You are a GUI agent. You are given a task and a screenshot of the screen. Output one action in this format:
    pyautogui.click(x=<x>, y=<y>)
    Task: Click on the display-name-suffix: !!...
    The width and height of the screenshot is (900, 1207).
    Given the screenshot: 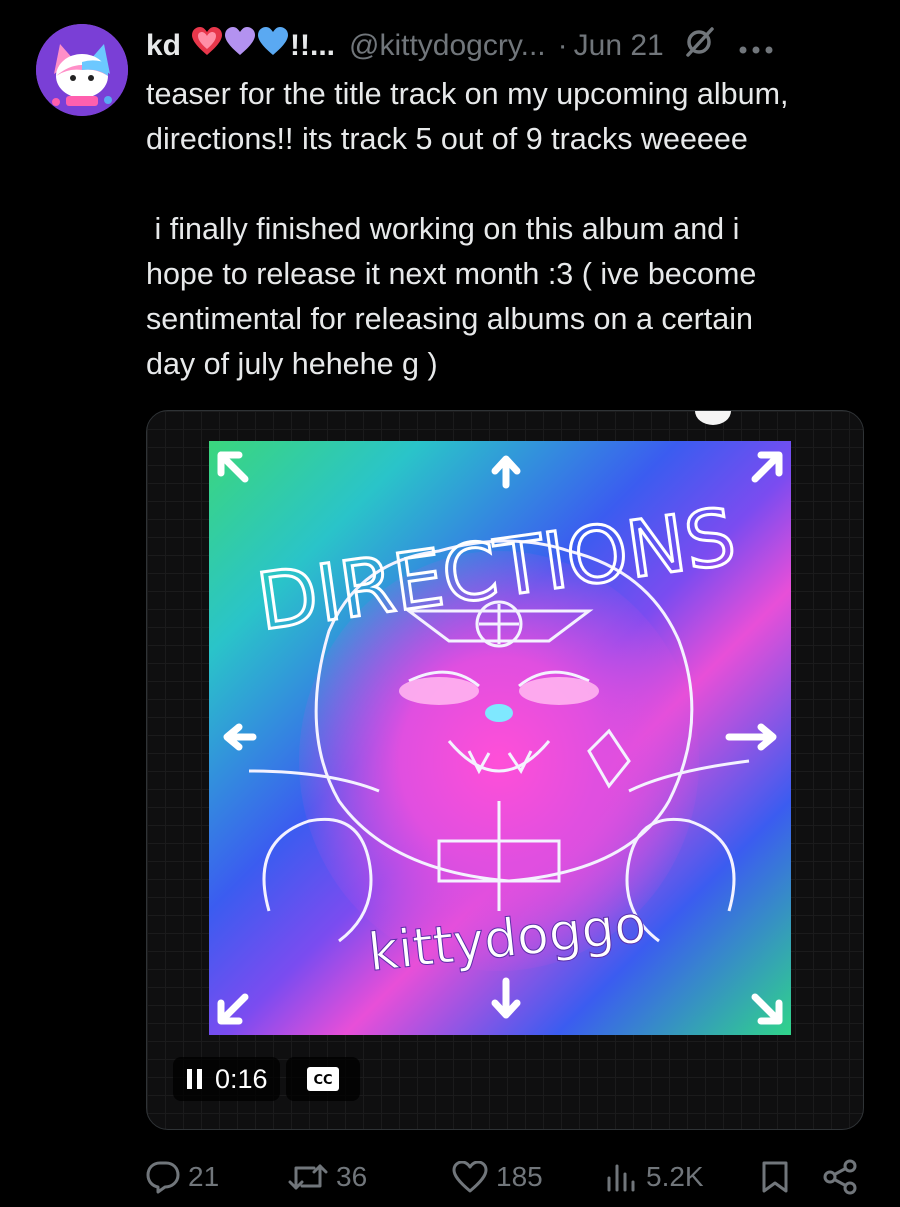 What is the action you would take?
    pyautogui.click(x=313, y=45)
    